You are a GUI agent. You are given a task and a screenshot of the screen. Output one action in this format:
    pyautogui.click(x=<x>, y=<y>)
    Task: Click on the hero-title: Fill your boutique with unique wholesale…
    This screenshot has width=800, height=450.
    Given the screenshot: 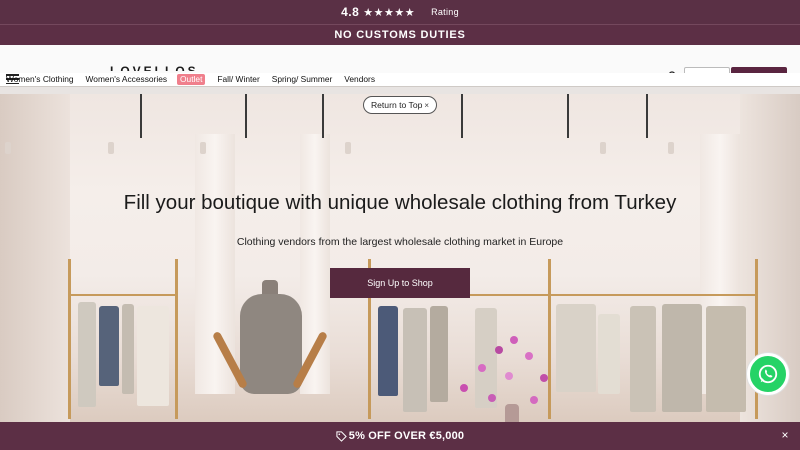 What is the action you would take?
    pyautogui.click(x=400, y=202)
    